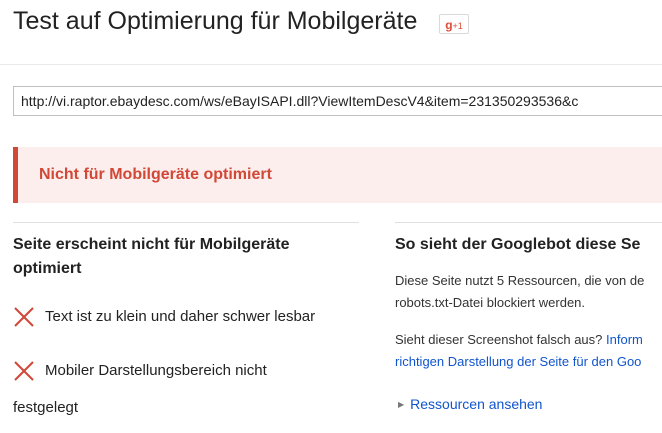  Describe the element at coordinates (156, 370) in the screenshot. I see `issue-text: Mobiler Darstellungsbereich nicht` at that location.